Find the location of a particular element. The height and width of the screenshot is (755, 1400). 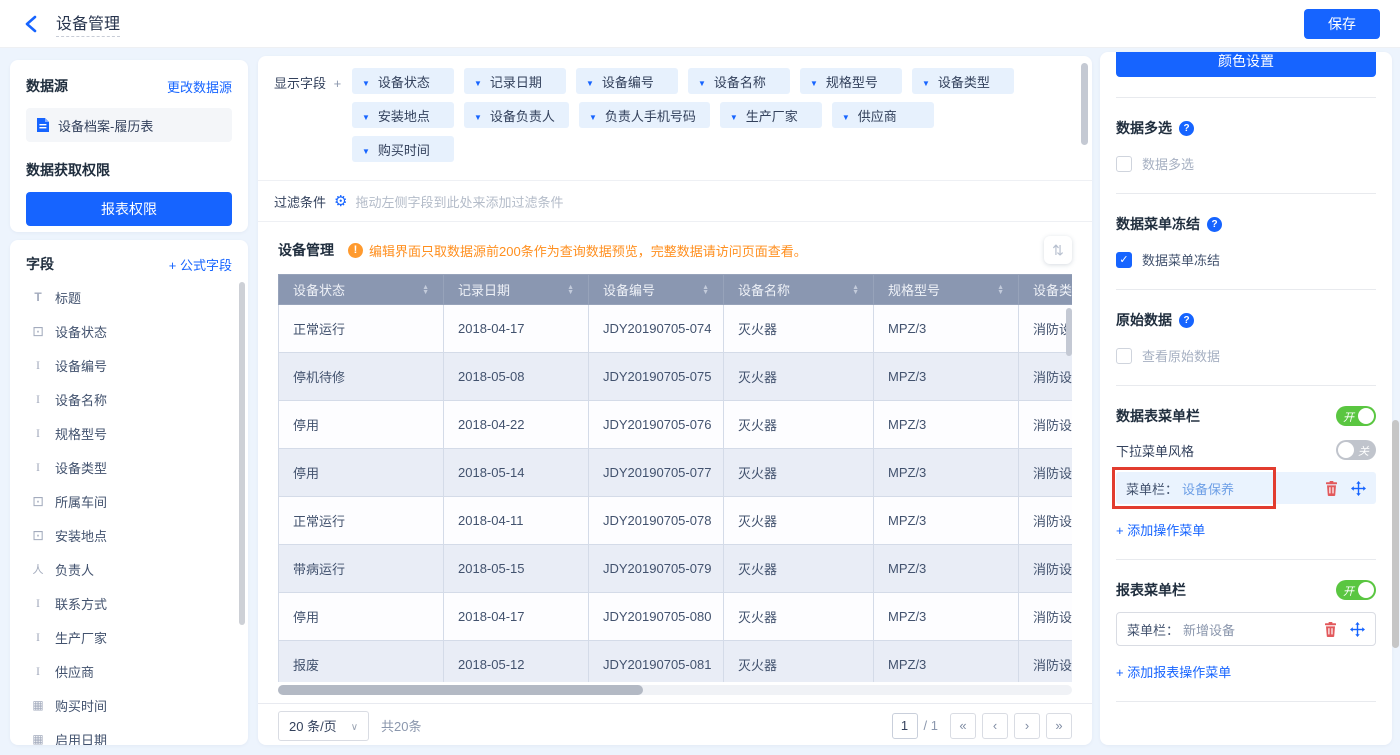

field-item-enable-date: 启用日期 is located at coordinates (129, 734).